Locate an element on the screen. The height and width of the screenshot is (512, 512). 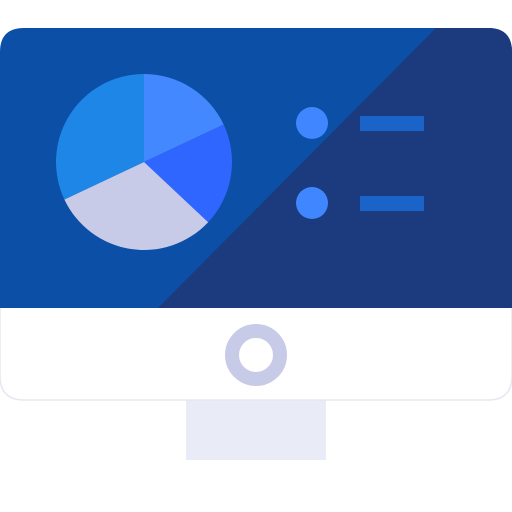
monitor-stand is located at coordinates (256, 429).